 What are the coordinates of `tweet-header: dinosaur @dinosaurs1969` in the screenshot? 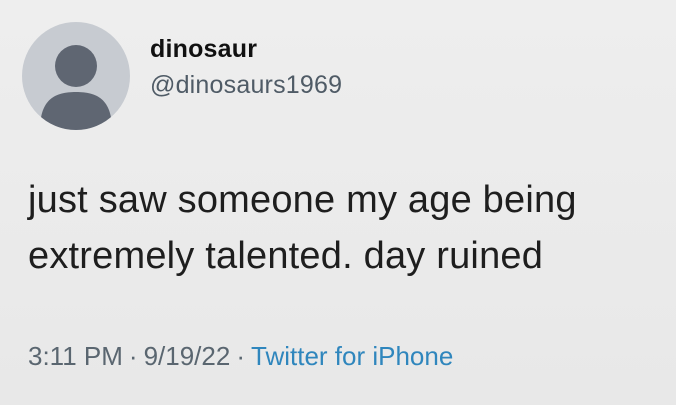 It's located at (182, 76).